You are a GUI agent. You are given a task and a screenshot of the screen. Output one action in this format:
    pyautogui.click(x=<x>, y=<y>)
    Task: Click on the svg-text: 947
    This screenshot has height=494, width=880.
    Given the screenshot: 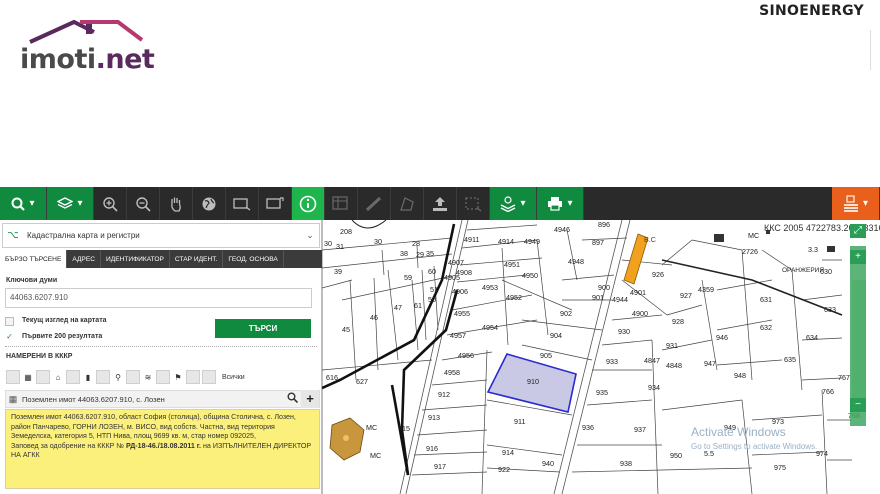 What is the action you would take?
    pyautogui.click(x=710, y=363)
    